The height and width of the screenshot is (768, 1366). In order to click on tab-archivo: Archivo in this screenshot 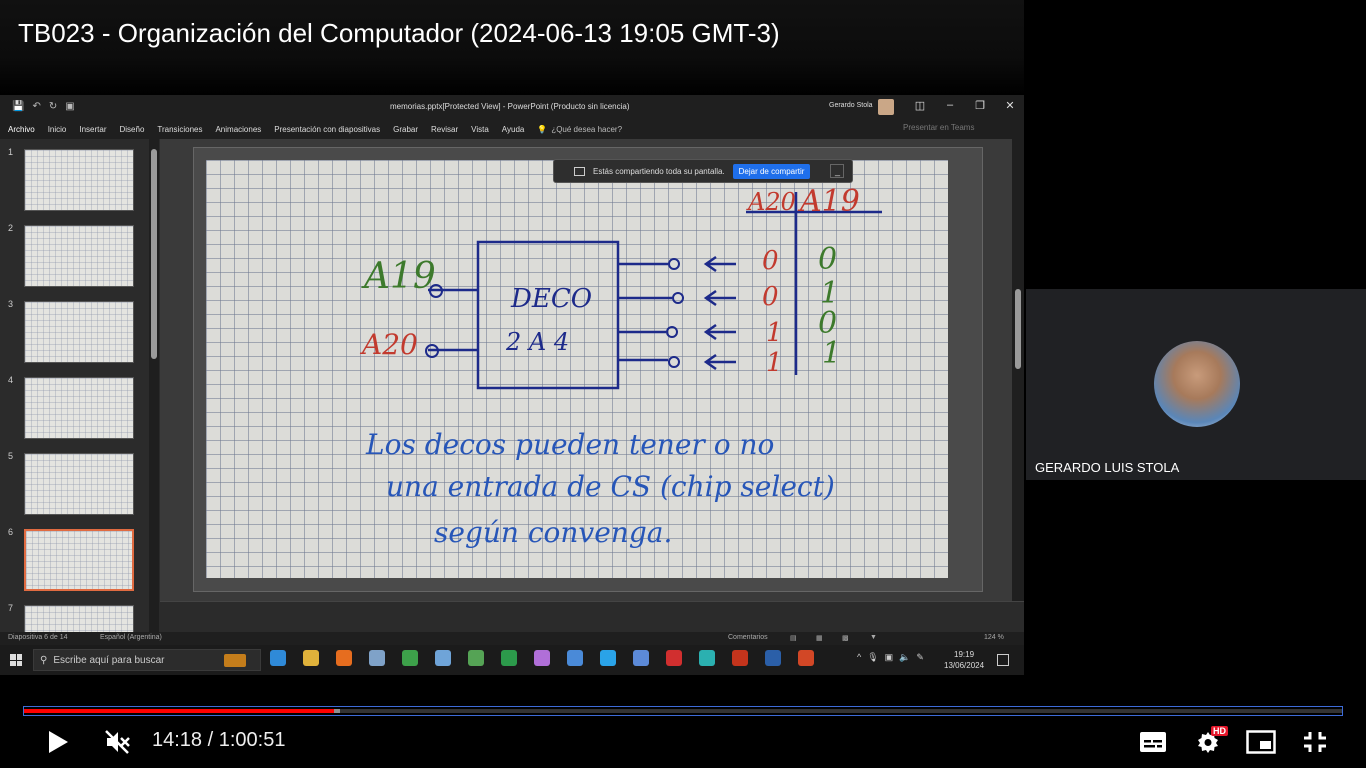, I will do `click(21, 129)`.